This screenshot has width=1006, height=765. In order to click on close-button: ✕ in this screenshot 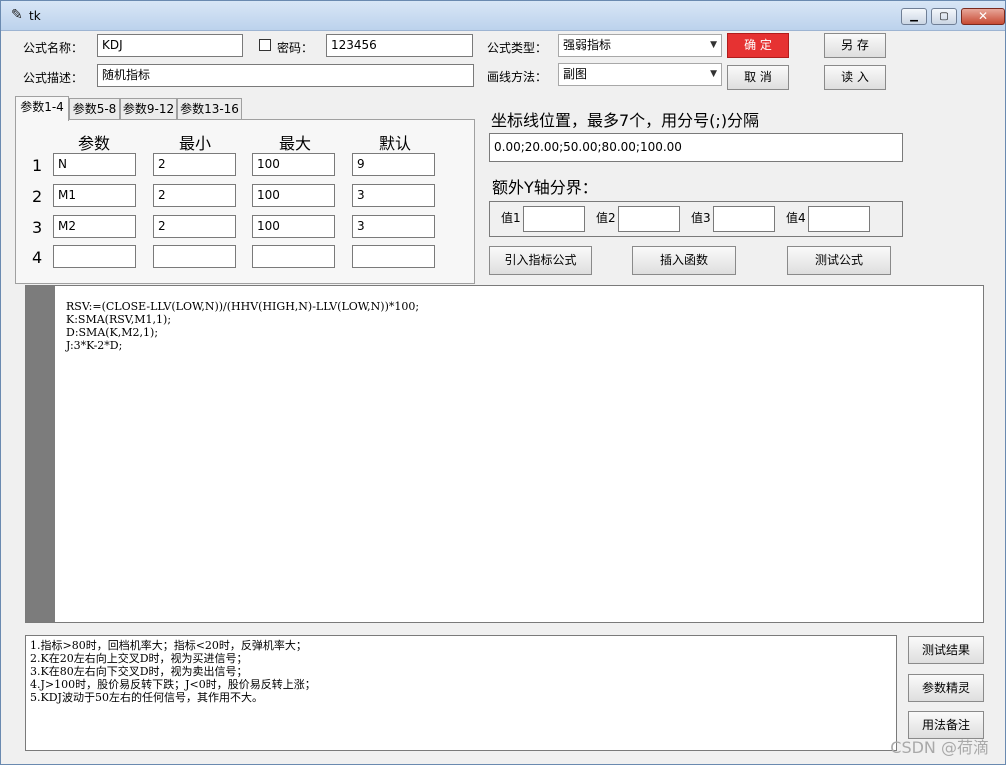, I will do `click(983, 16)`.